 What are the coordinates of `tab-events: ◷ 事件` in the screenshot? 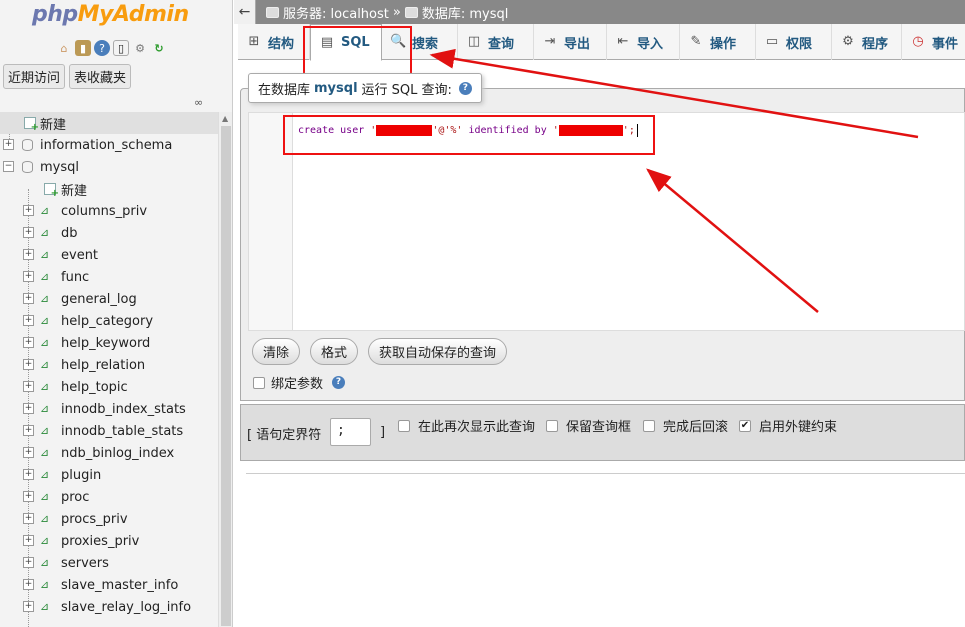 It's located at (933, 42).